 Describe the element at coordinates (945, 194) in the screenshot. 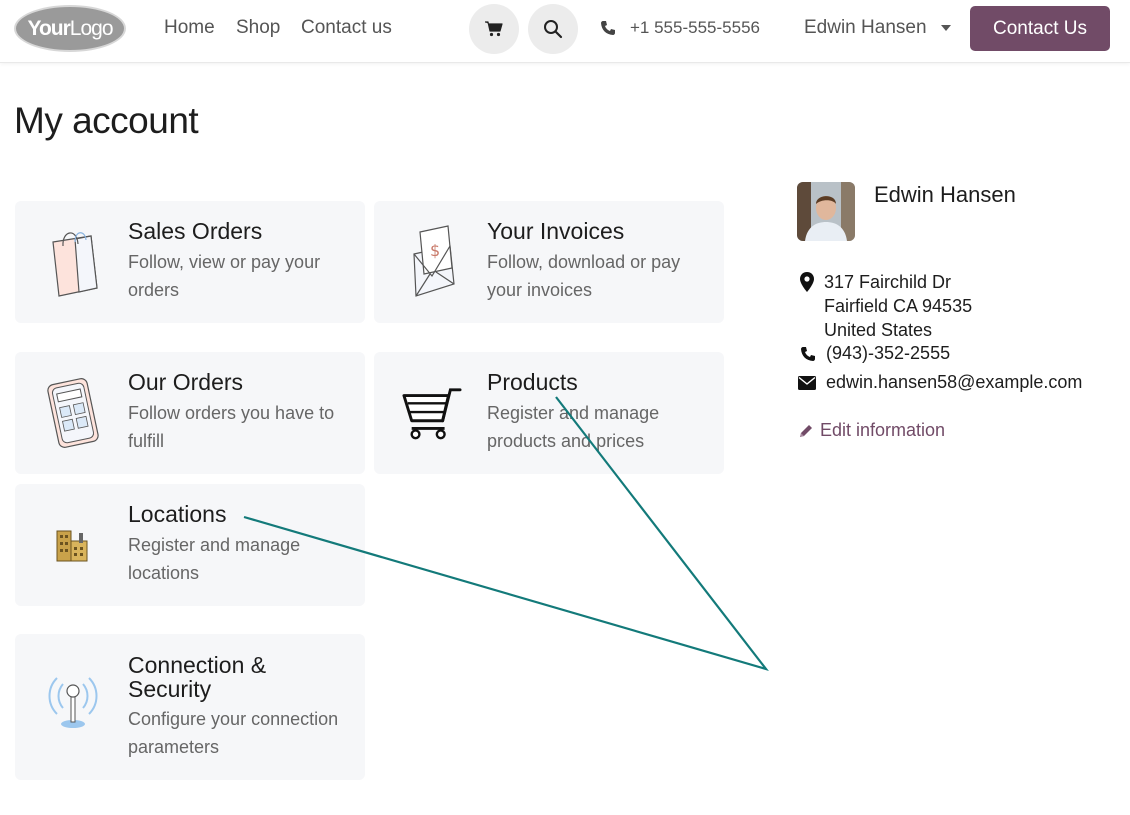

I see `profile-name: Edwin Hansen` at that location.